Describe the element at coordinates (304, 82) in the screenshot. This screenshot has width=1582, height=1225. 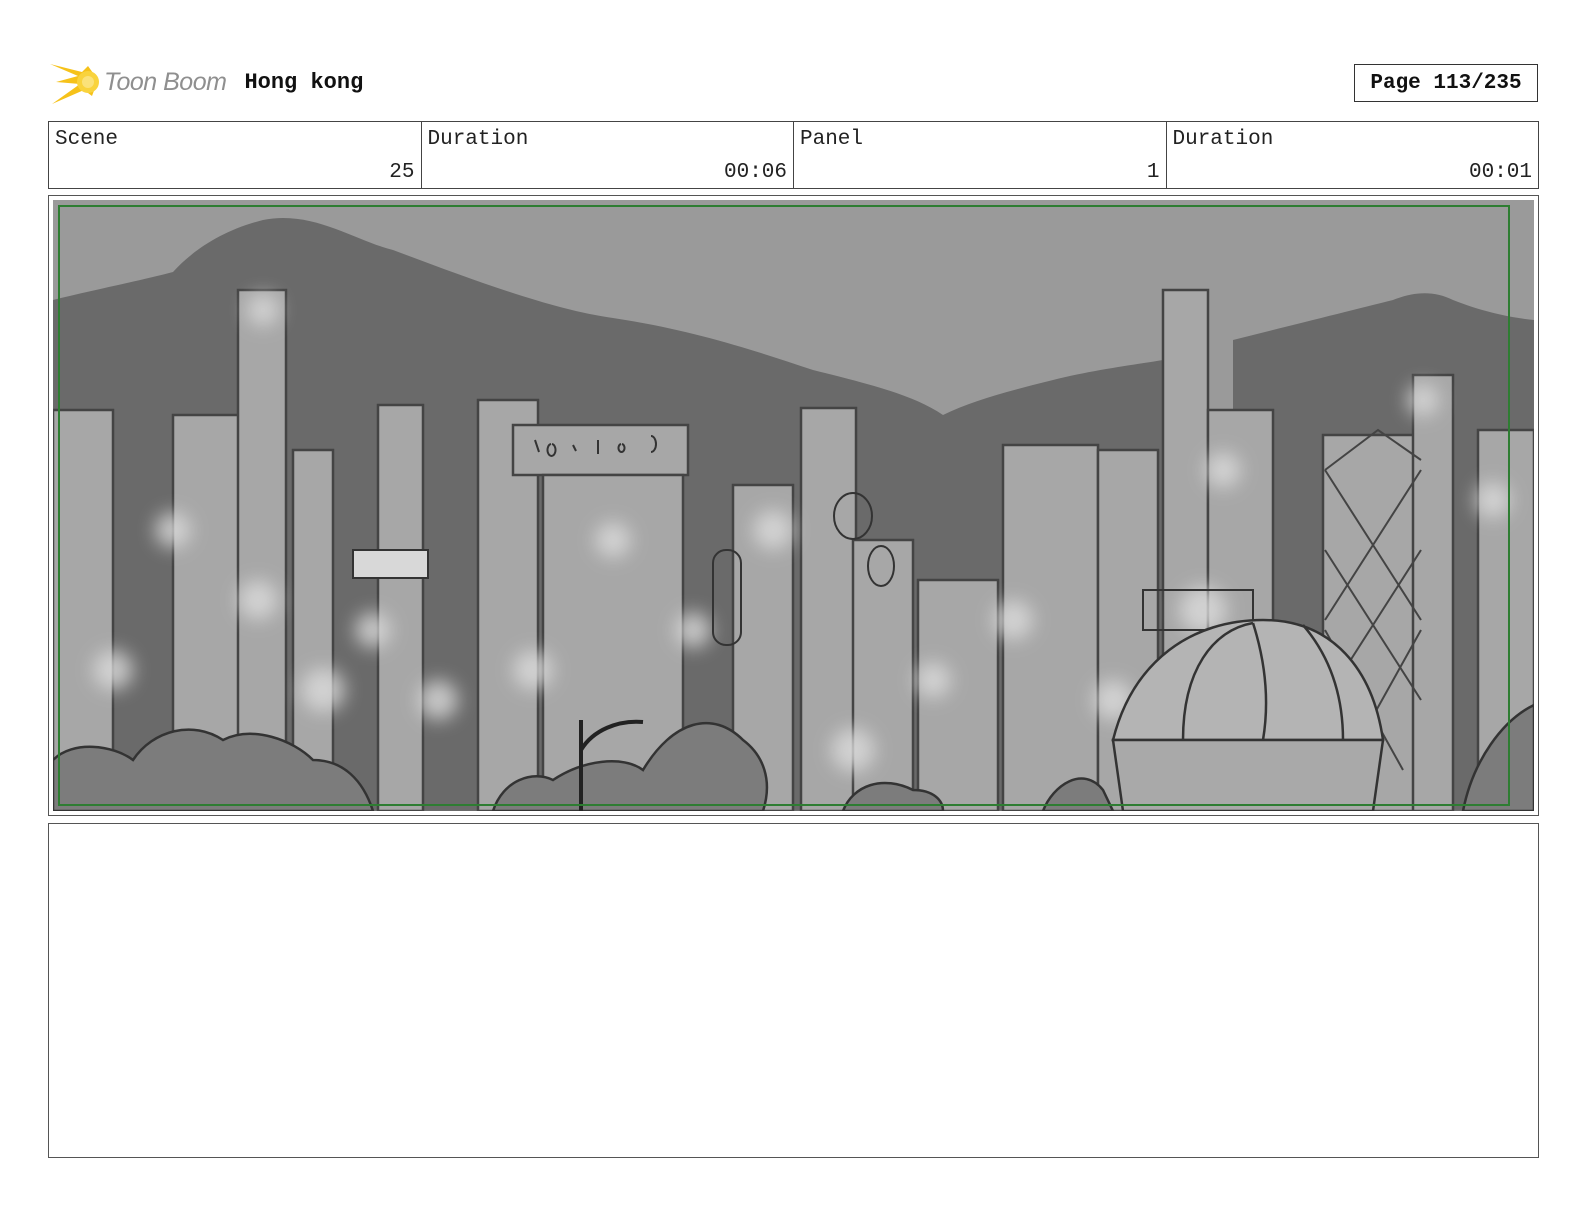
I see `project-title: Hong kong` at that location.